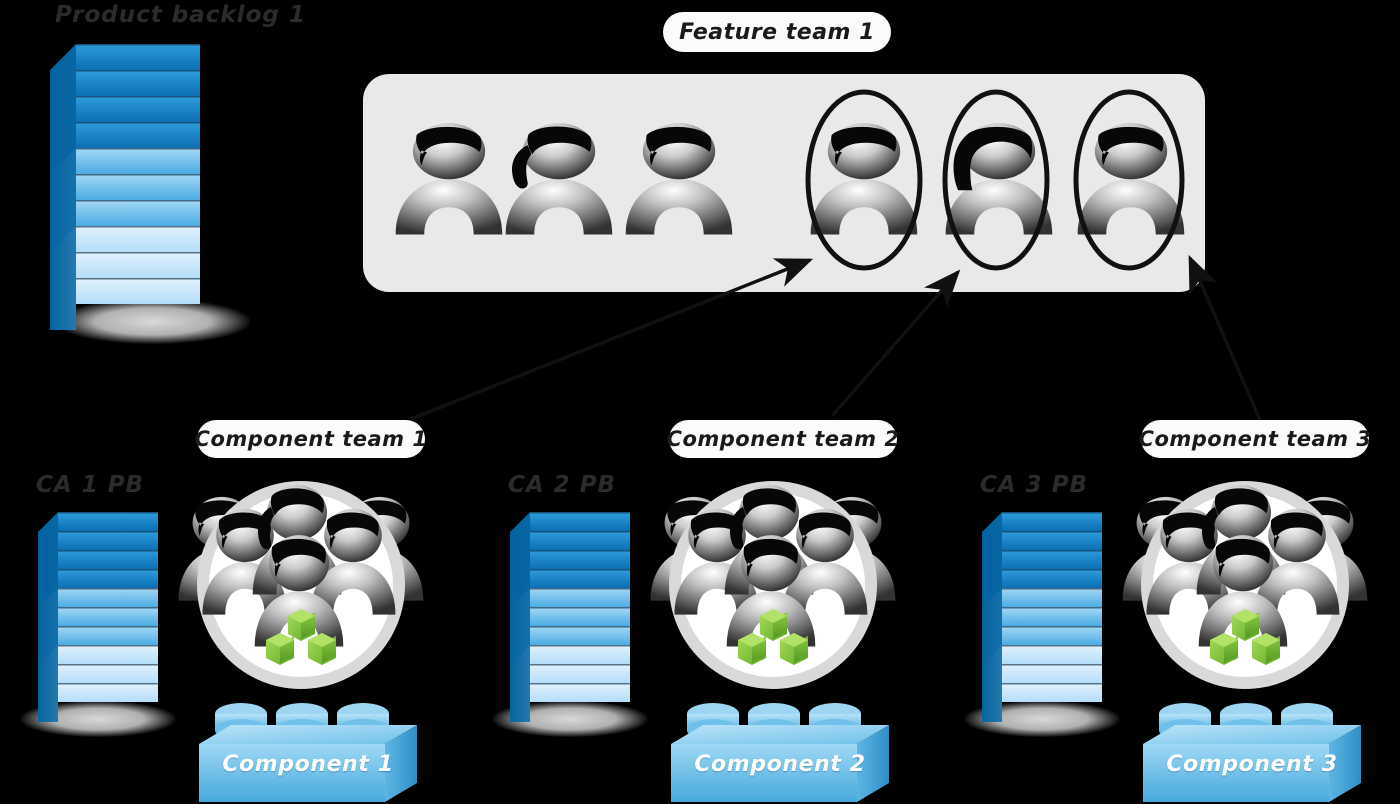  What do you see at coordinates (773, 637) in the screenshot?
I see `component-team-2-cubes` at bounding box center [773, 637].